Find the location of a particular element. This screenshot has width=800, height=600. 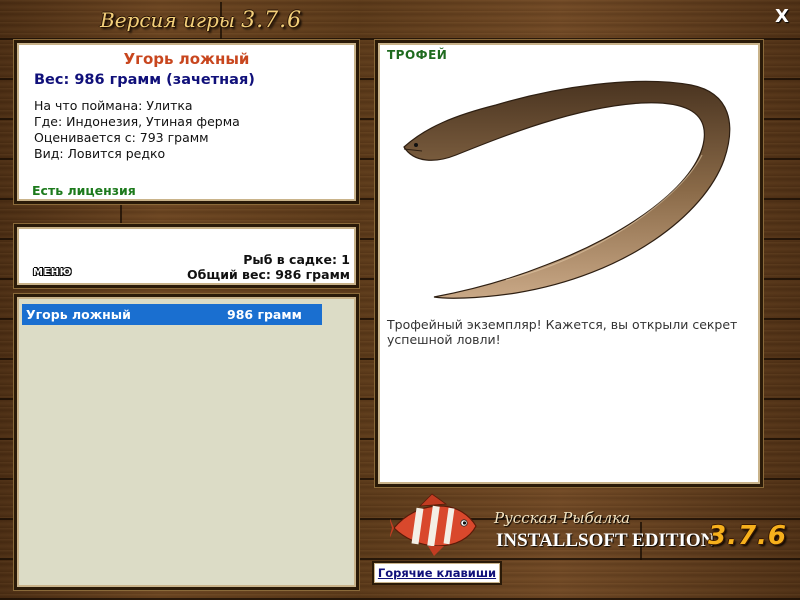

fish-species: Вид: Ловится редко is located at coordinates (100, 153).